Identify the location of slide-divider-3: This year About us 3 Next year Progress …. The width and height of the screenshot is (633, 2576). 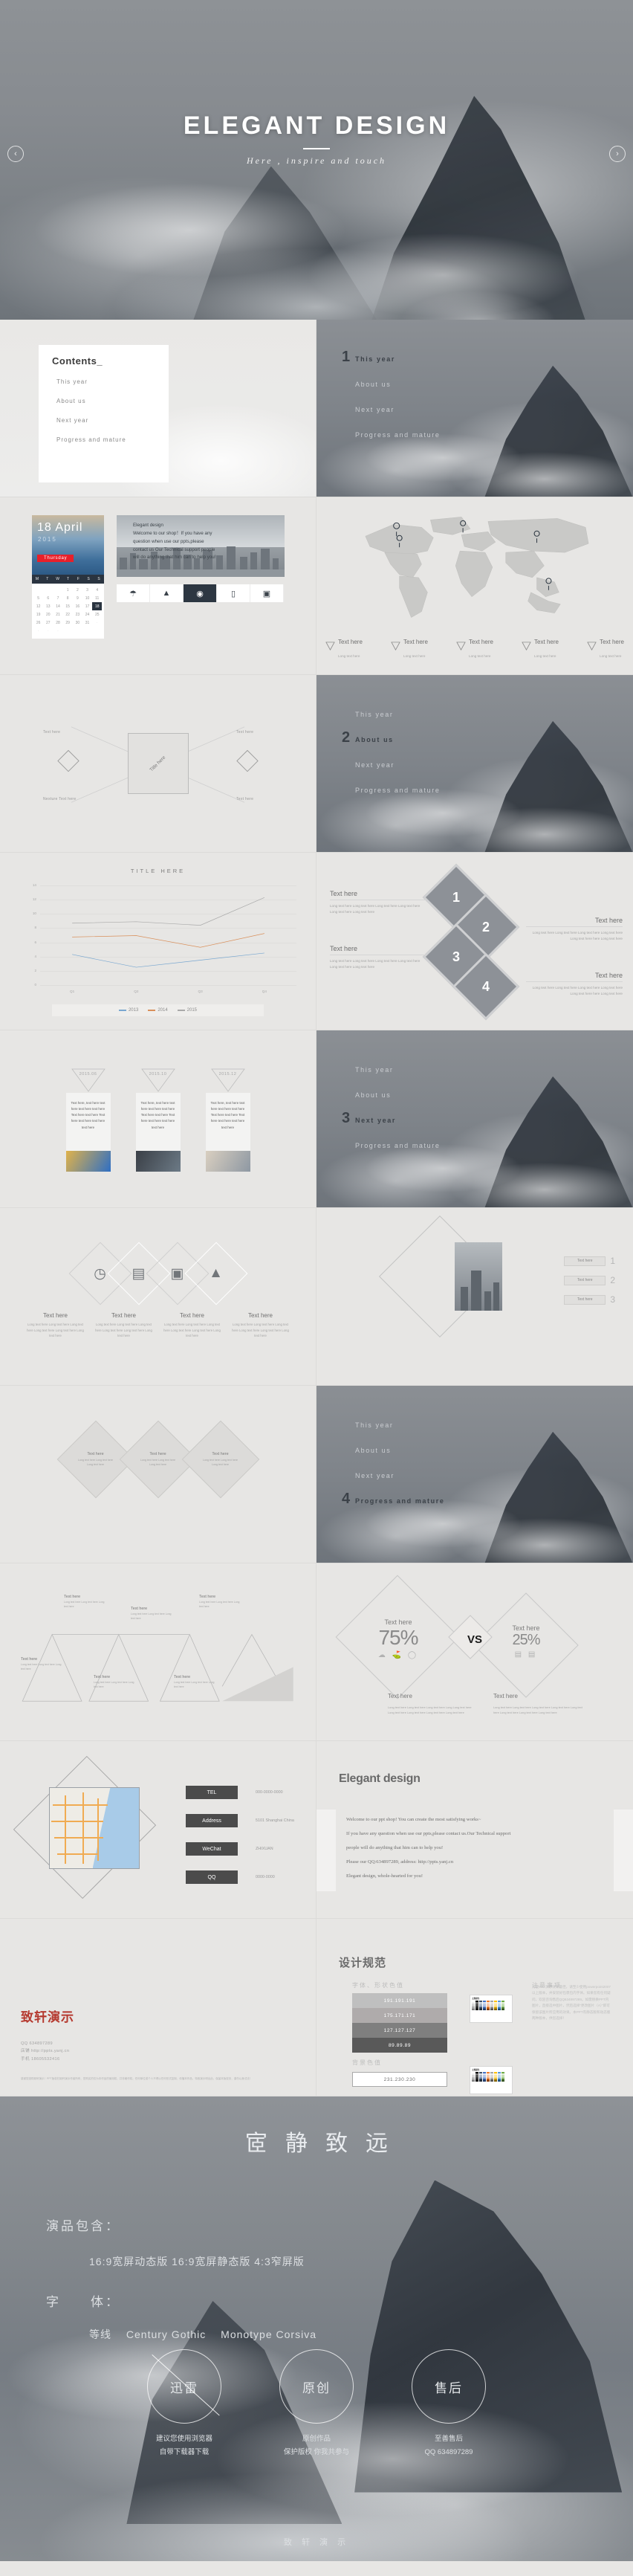
(474, 1119).